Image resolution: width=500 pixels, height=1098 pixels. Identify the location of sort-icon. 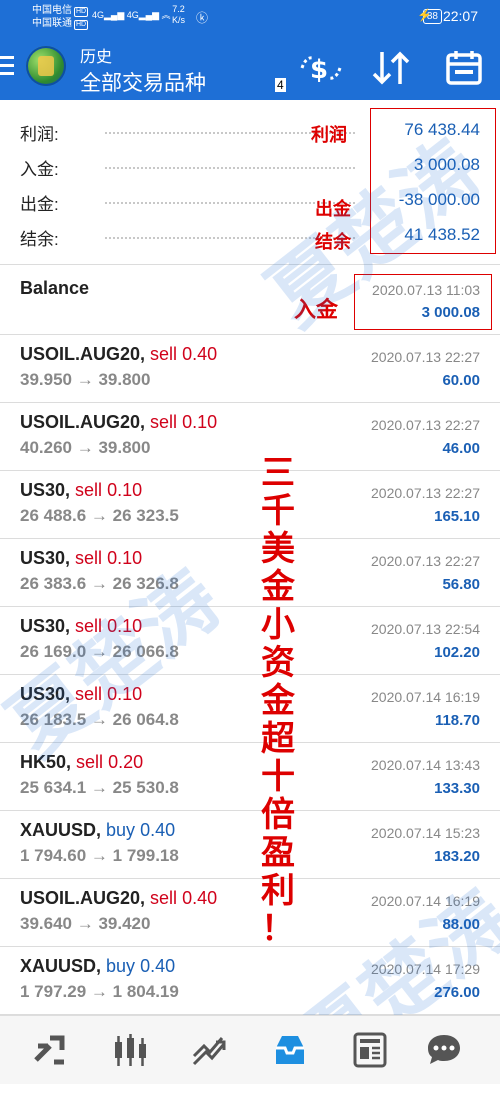
(392, 68).